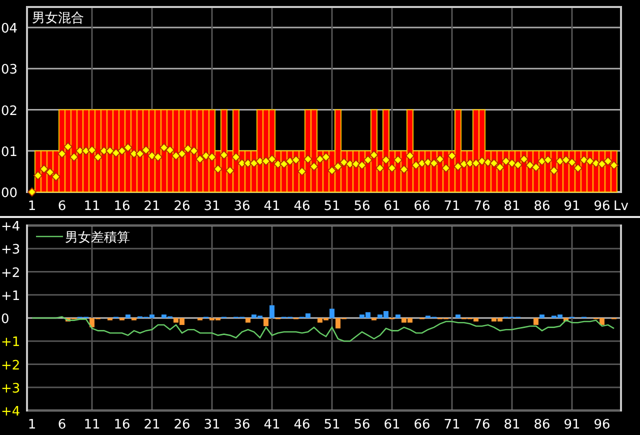 The image size is (640, 435). Describe the element at coordinates (5, 319) in the screenshot. I see `axis-label: 0` at that location.